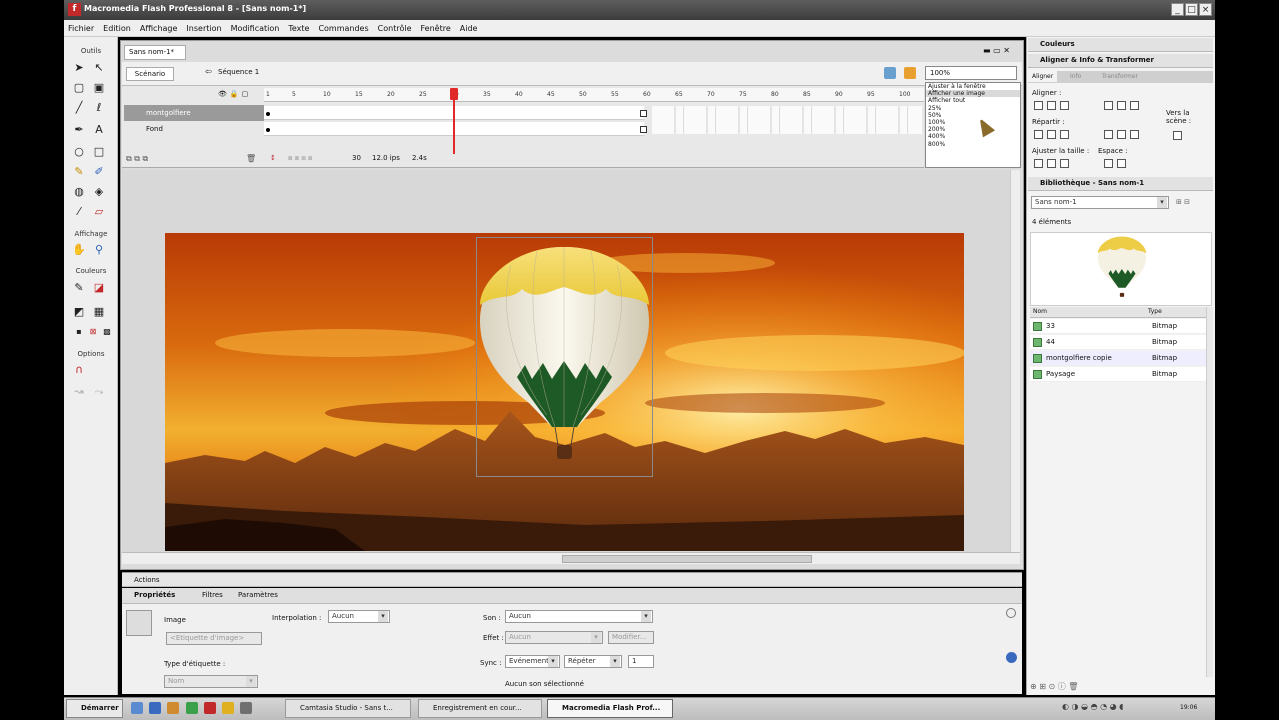  What do you see at coordinates (1038, 134) in the screenshot?
I see `distribute-top-icon` at bounding box center [1038, 134].